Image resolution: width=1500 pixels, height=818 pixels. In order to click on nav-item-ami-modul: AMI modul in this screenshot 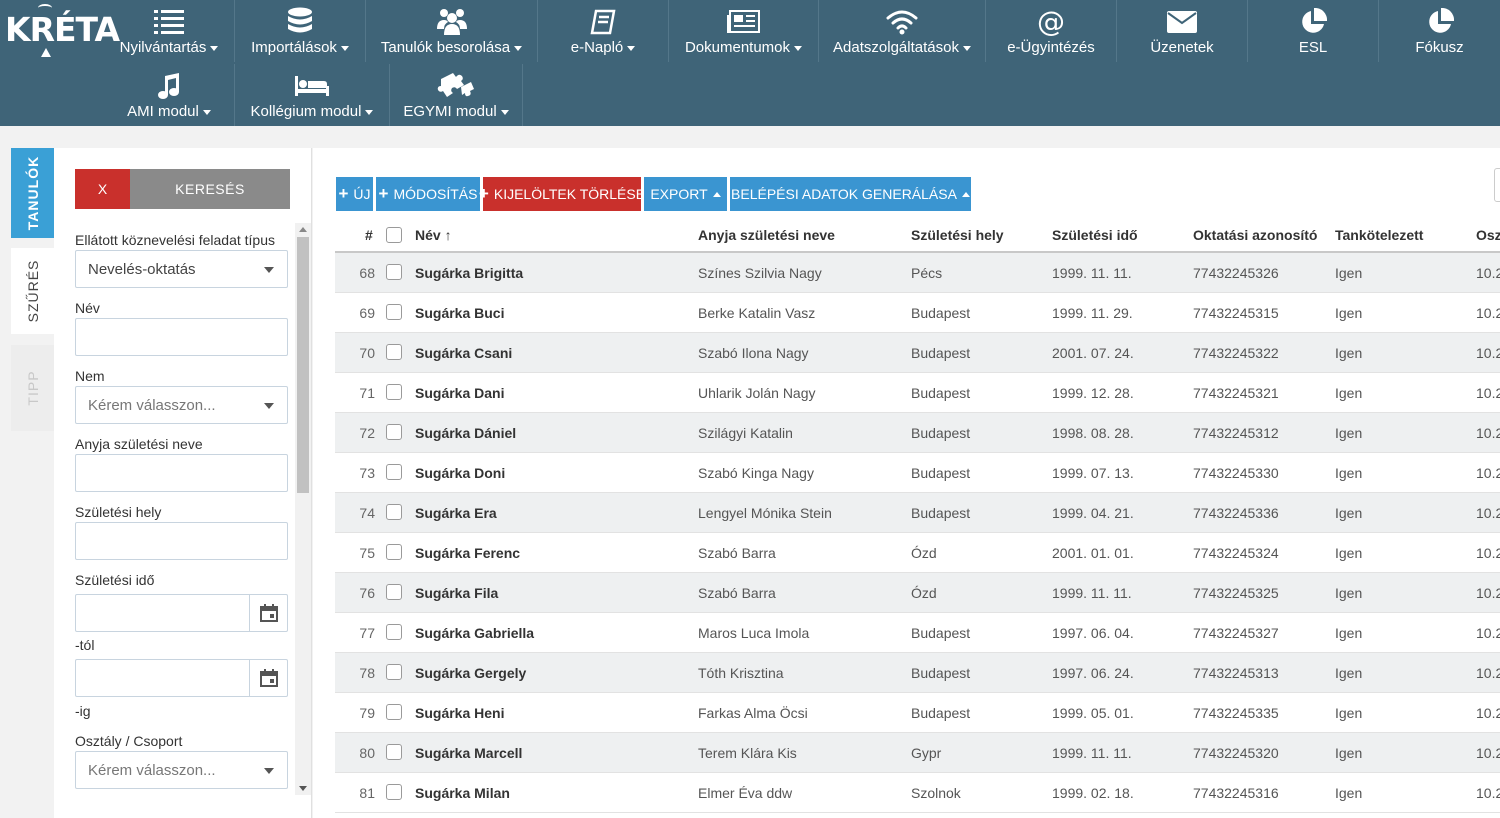, I will do `click(169, 95)`.